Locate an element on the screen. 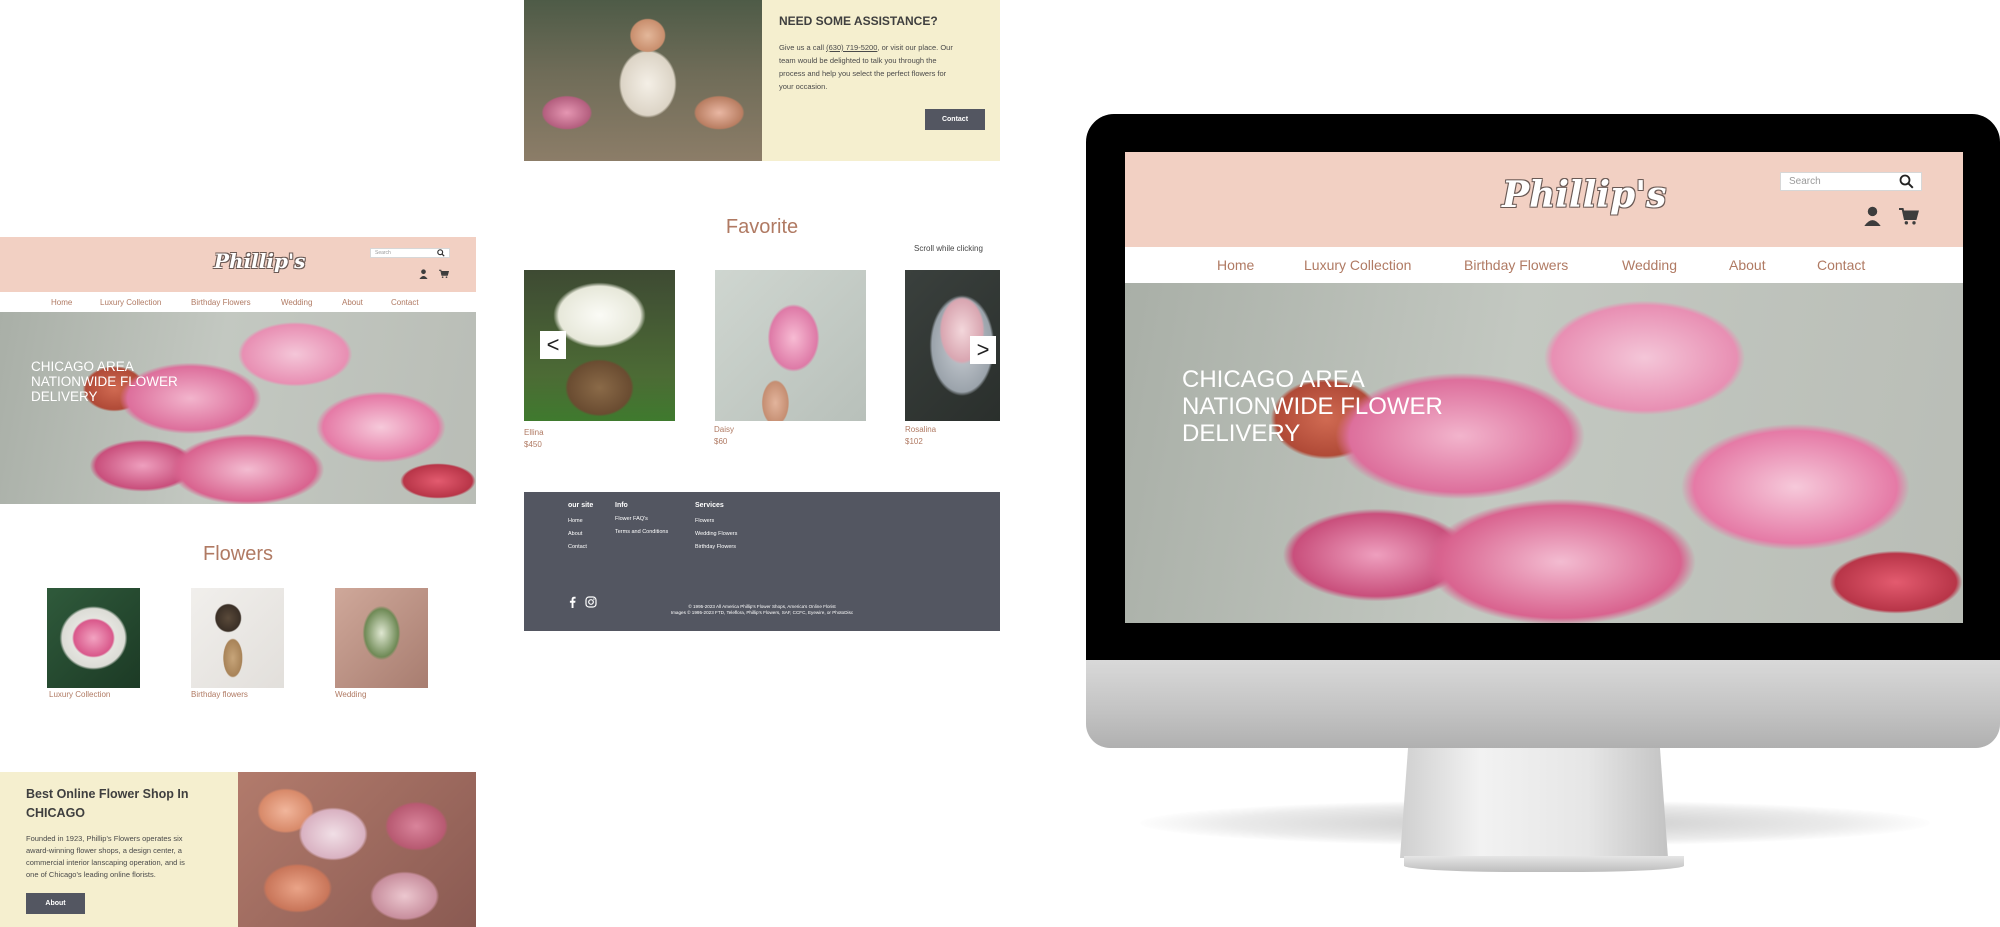  category-label: Luxury Collection is located at coordinates (79, 694).